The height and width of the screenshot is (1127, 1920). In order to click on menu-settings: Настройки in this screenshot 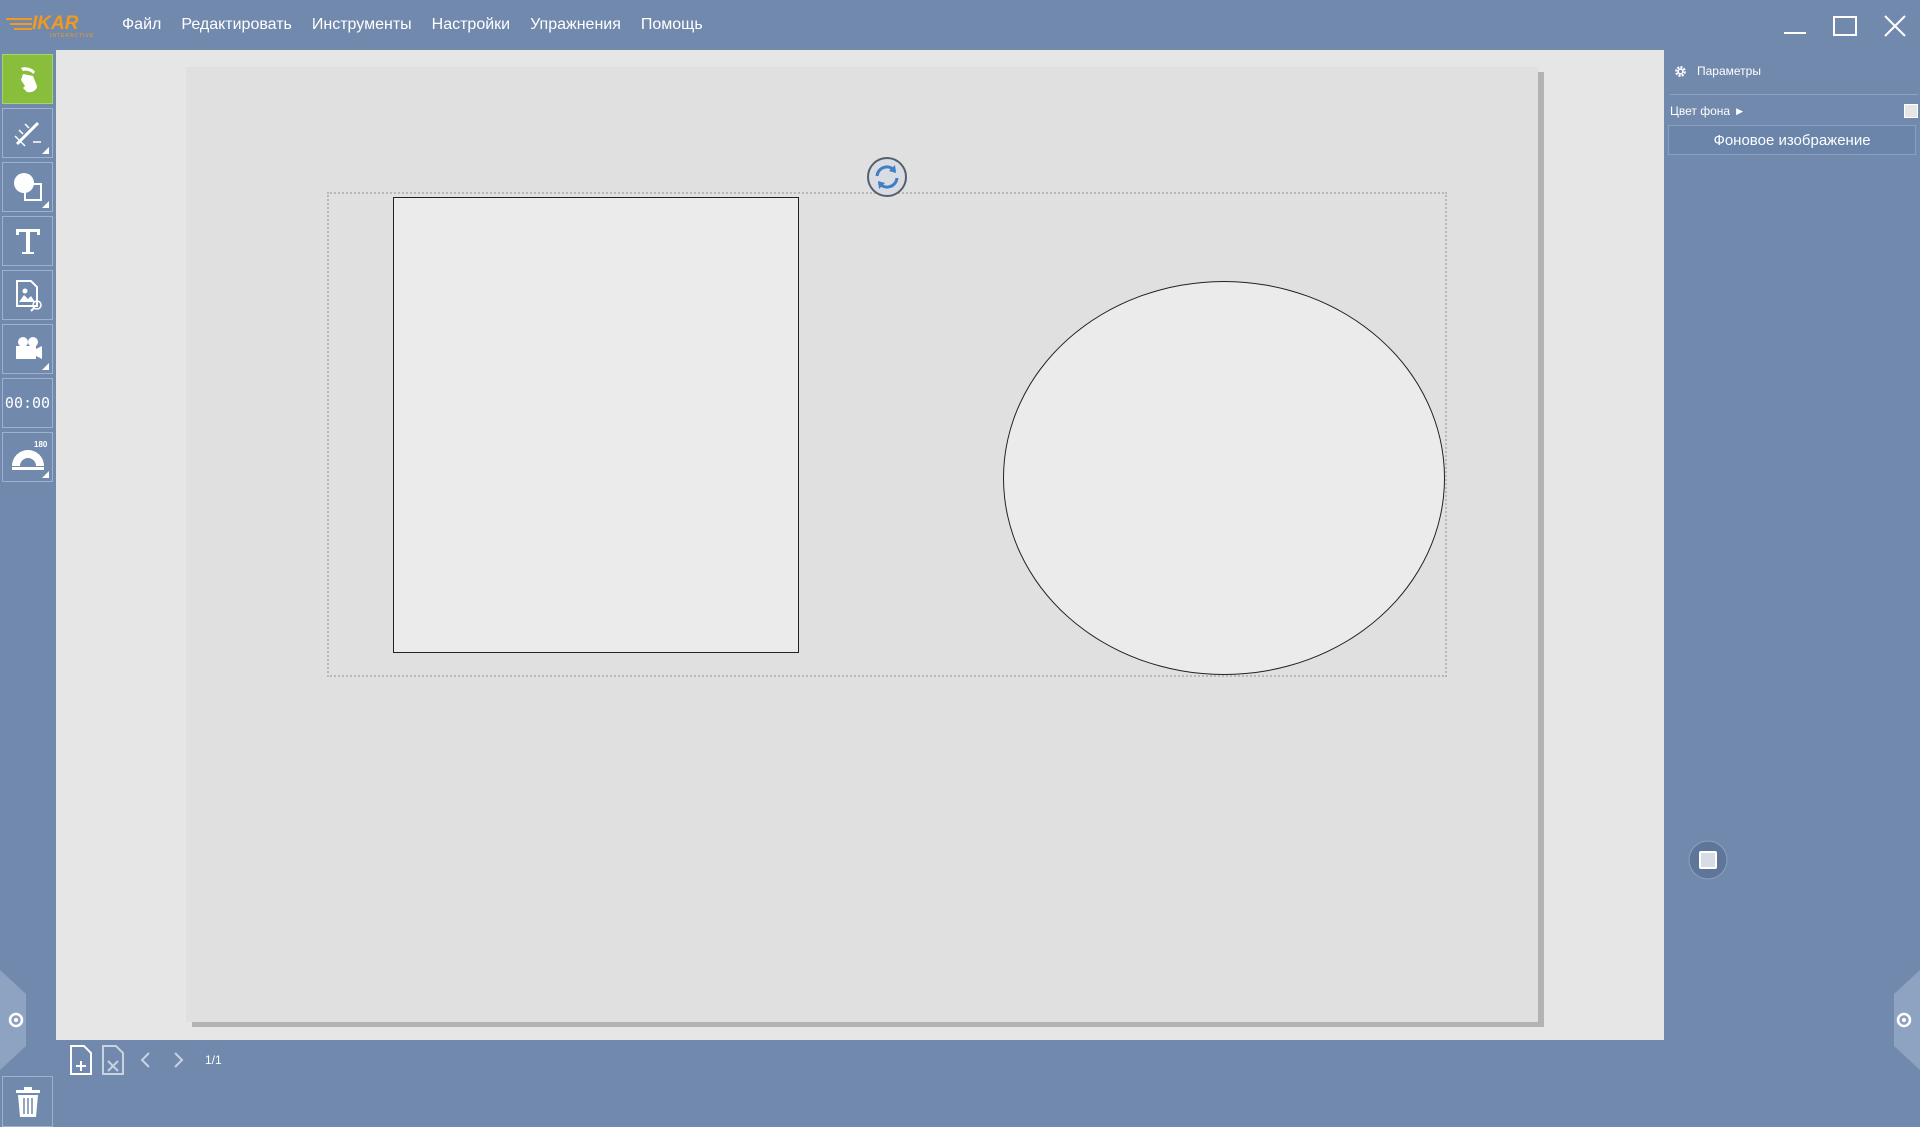, I will do `click(471, 25)`.